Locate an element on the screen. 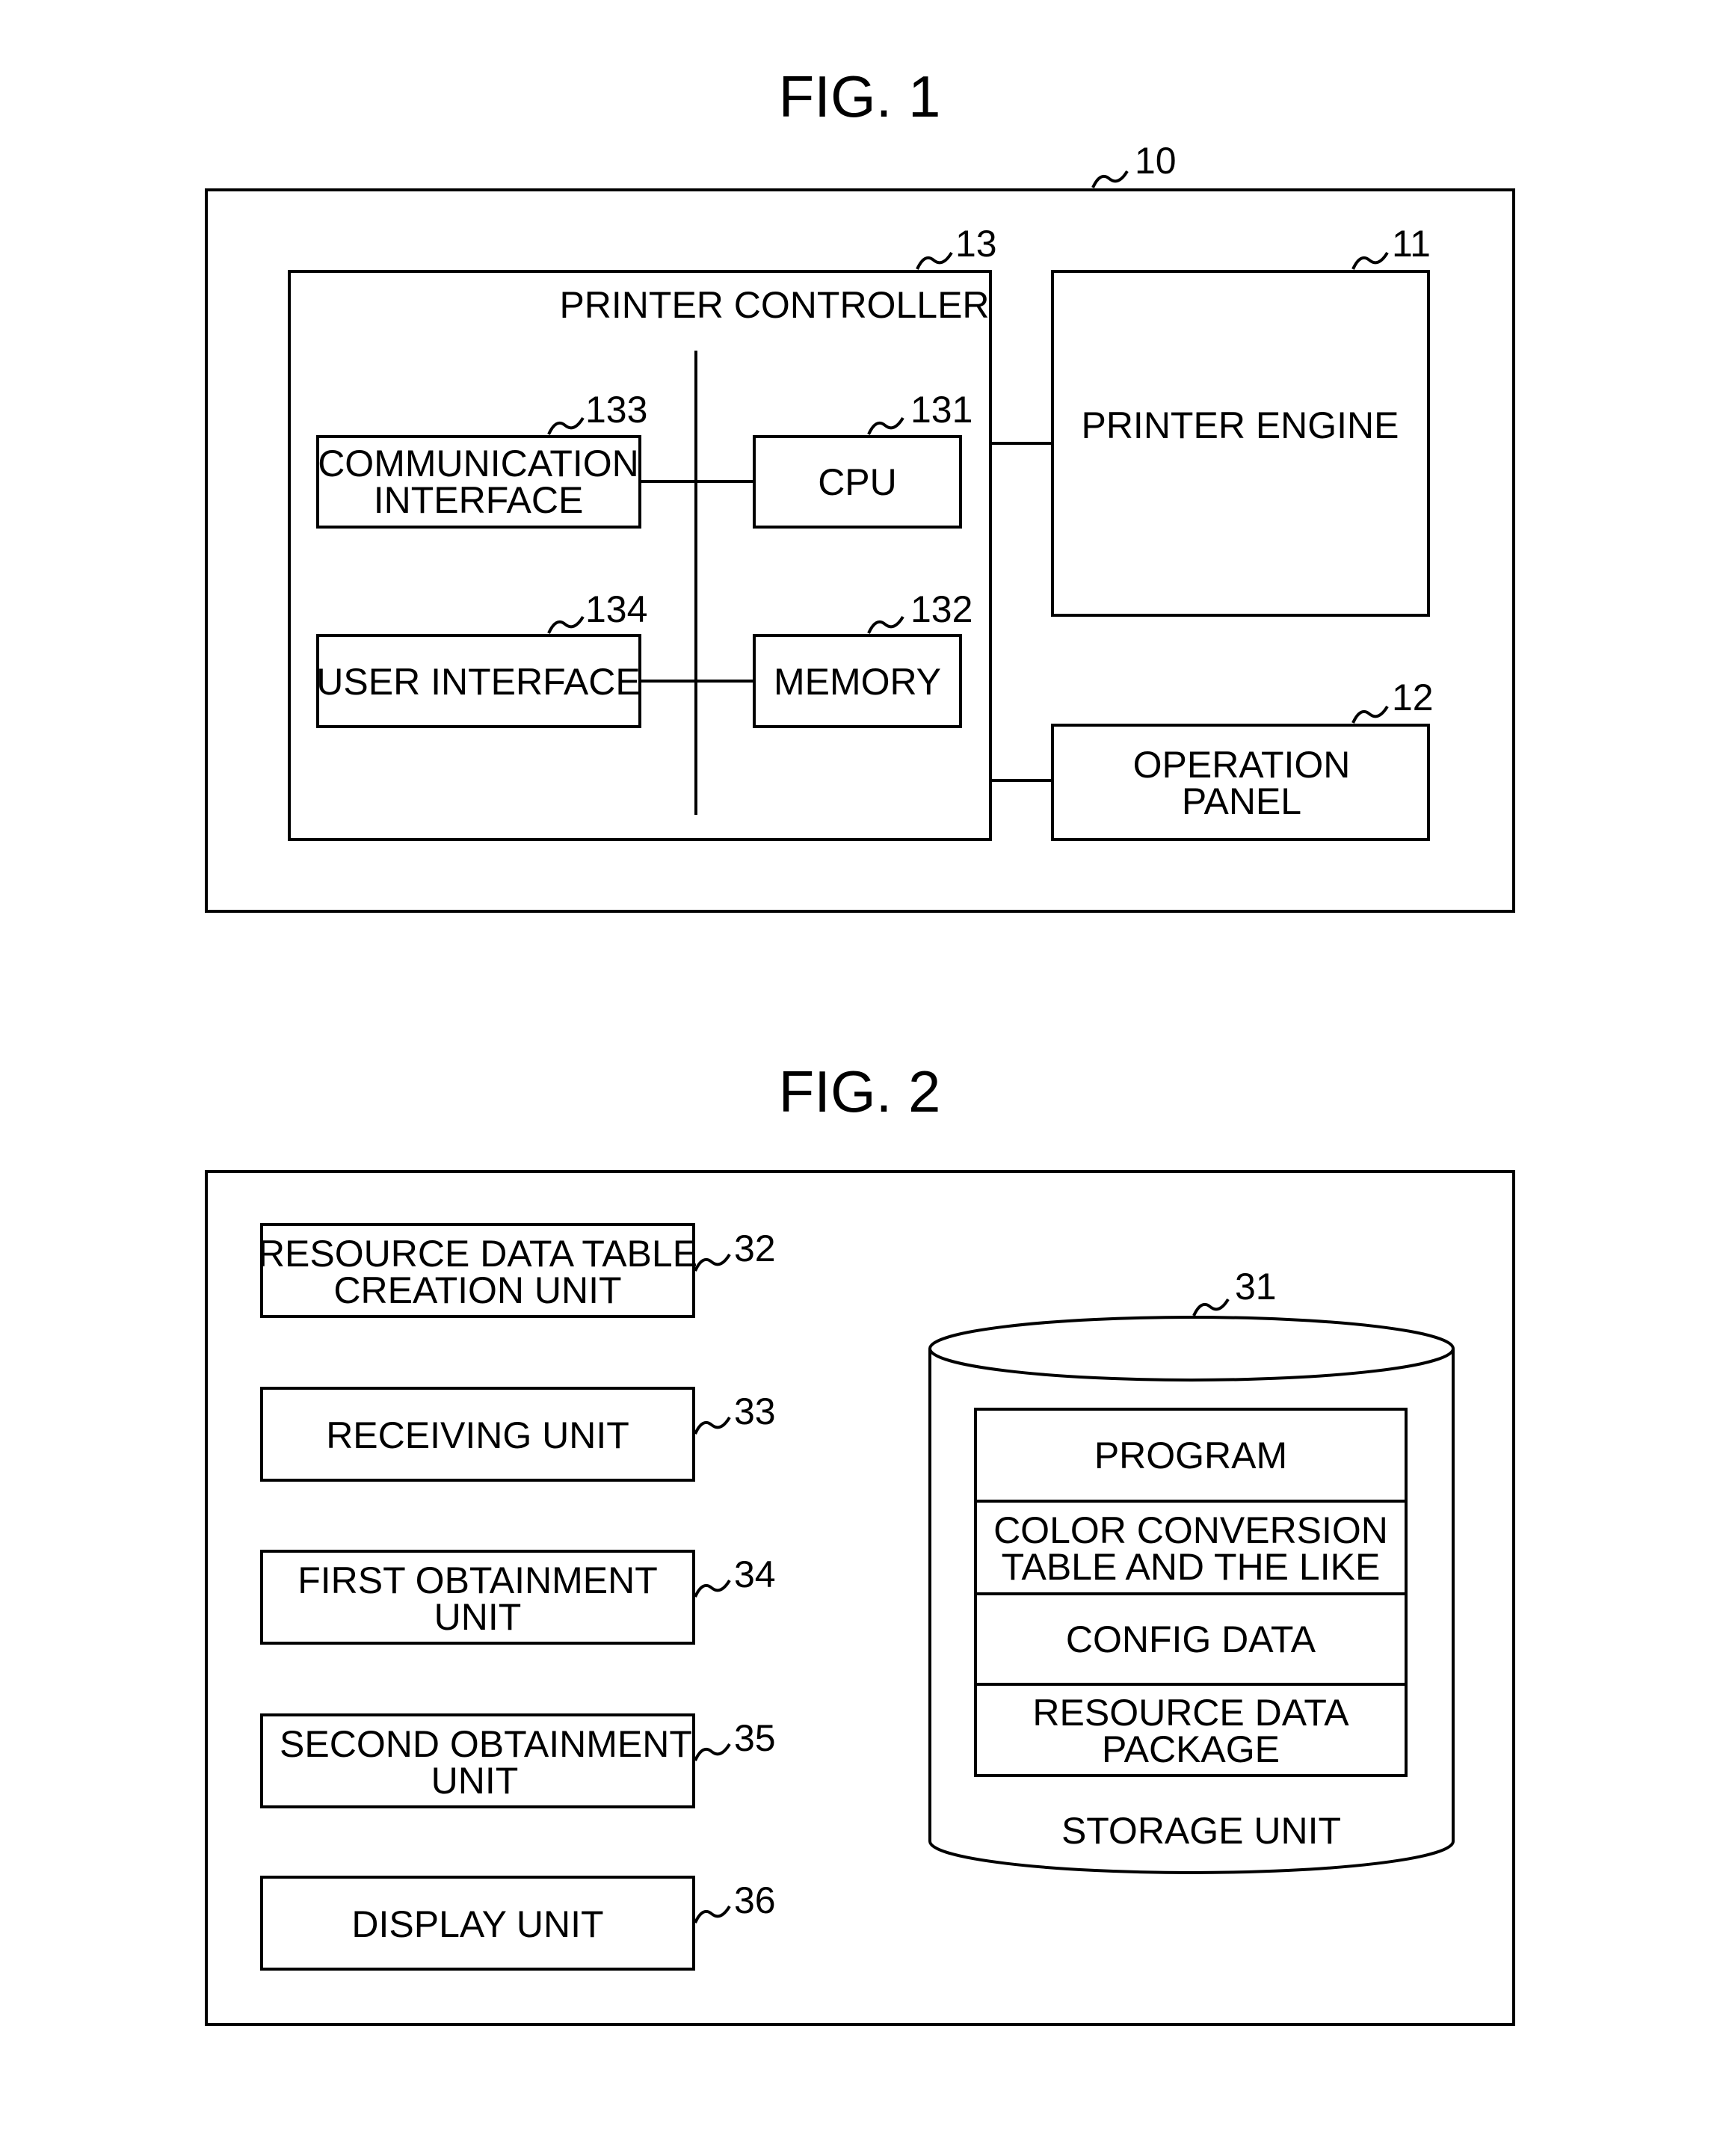 The height and width of the screenshot is (2156, 1720). leader-13-icon is located at coordinates (934, 260).